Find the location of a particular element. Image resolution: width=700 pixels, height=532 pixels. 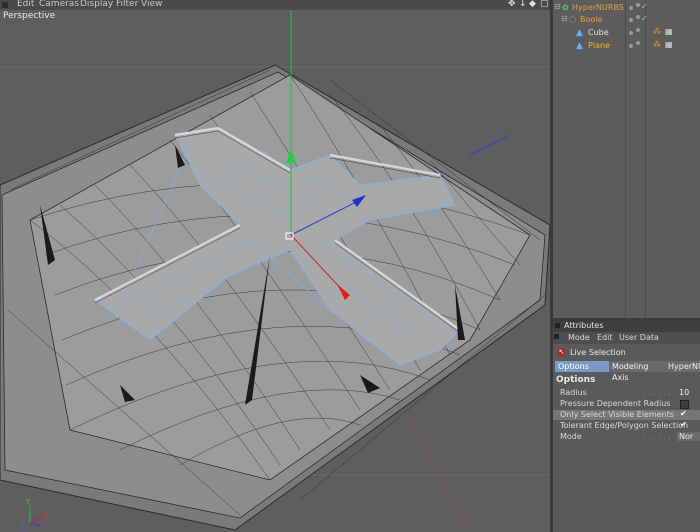

attribute-tabs: Options Modeling Axis HyperNU is located at coordinates (626, 371).